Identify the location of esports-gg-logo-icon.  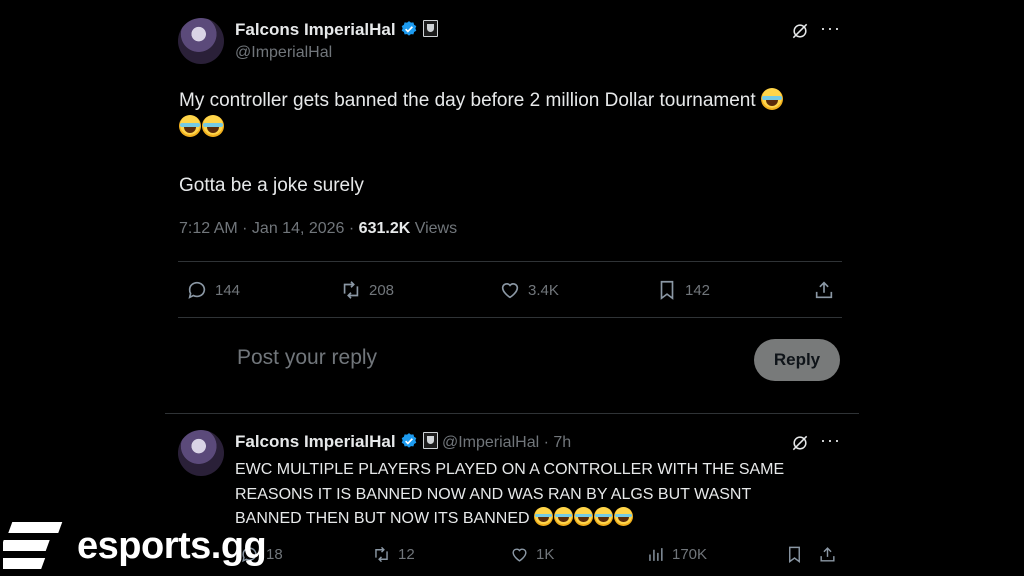
(33, 545).